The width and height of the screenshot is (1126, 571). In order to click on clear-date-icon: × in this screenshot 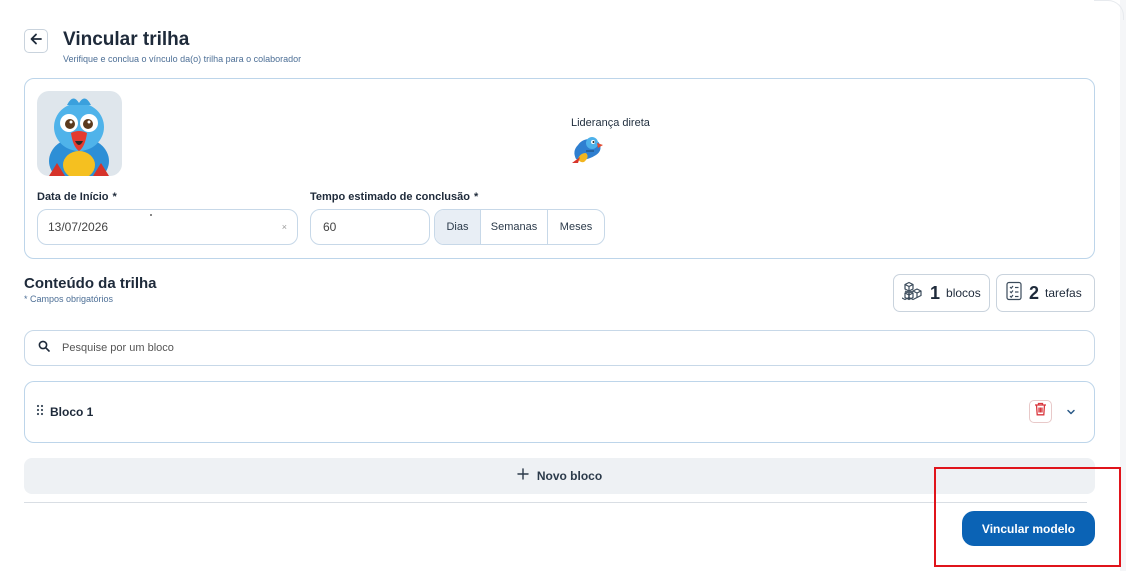, I will do `click(284, 227)`.